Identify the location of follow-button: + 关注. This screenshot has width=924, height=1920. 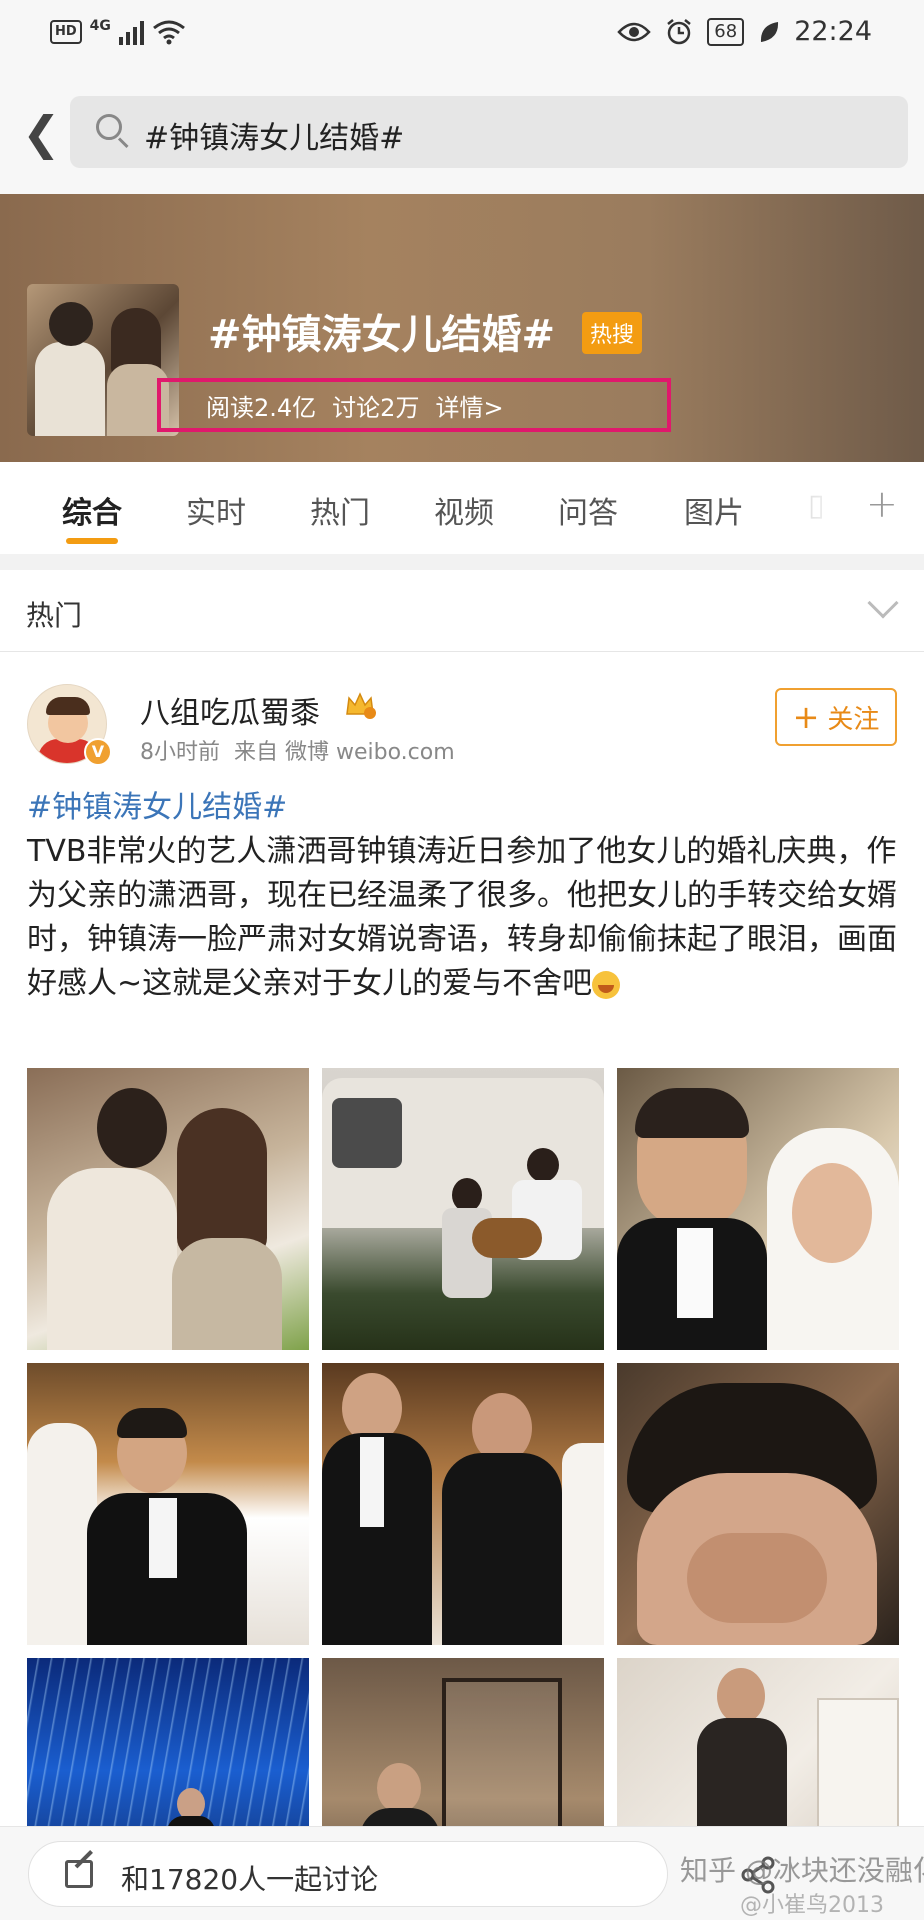
(836, 717).